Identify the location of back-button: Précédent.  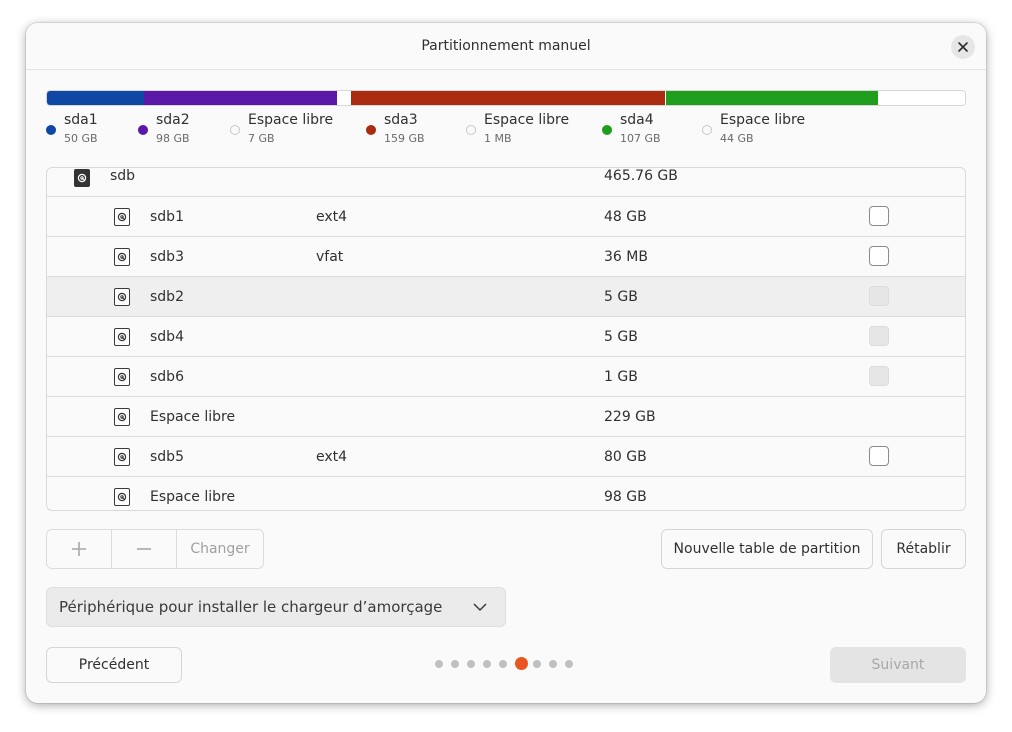
(114, 665).